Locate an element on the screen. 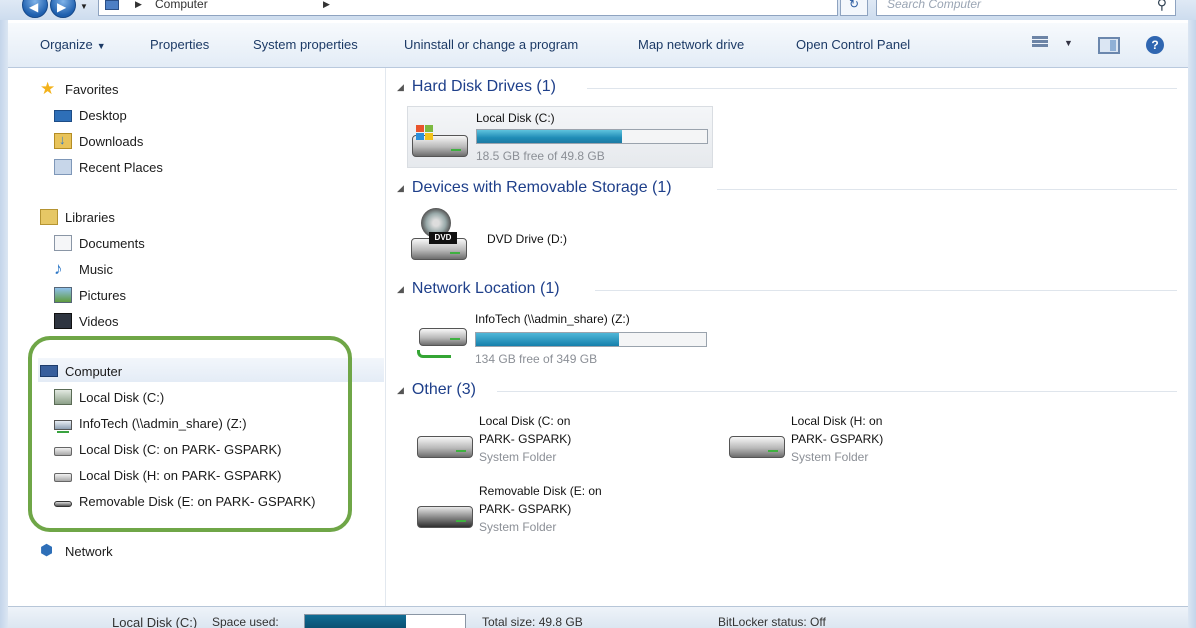 The image size is (1196, 628). arrow-left-icon: ◀ is located at coordinates (34, 7).